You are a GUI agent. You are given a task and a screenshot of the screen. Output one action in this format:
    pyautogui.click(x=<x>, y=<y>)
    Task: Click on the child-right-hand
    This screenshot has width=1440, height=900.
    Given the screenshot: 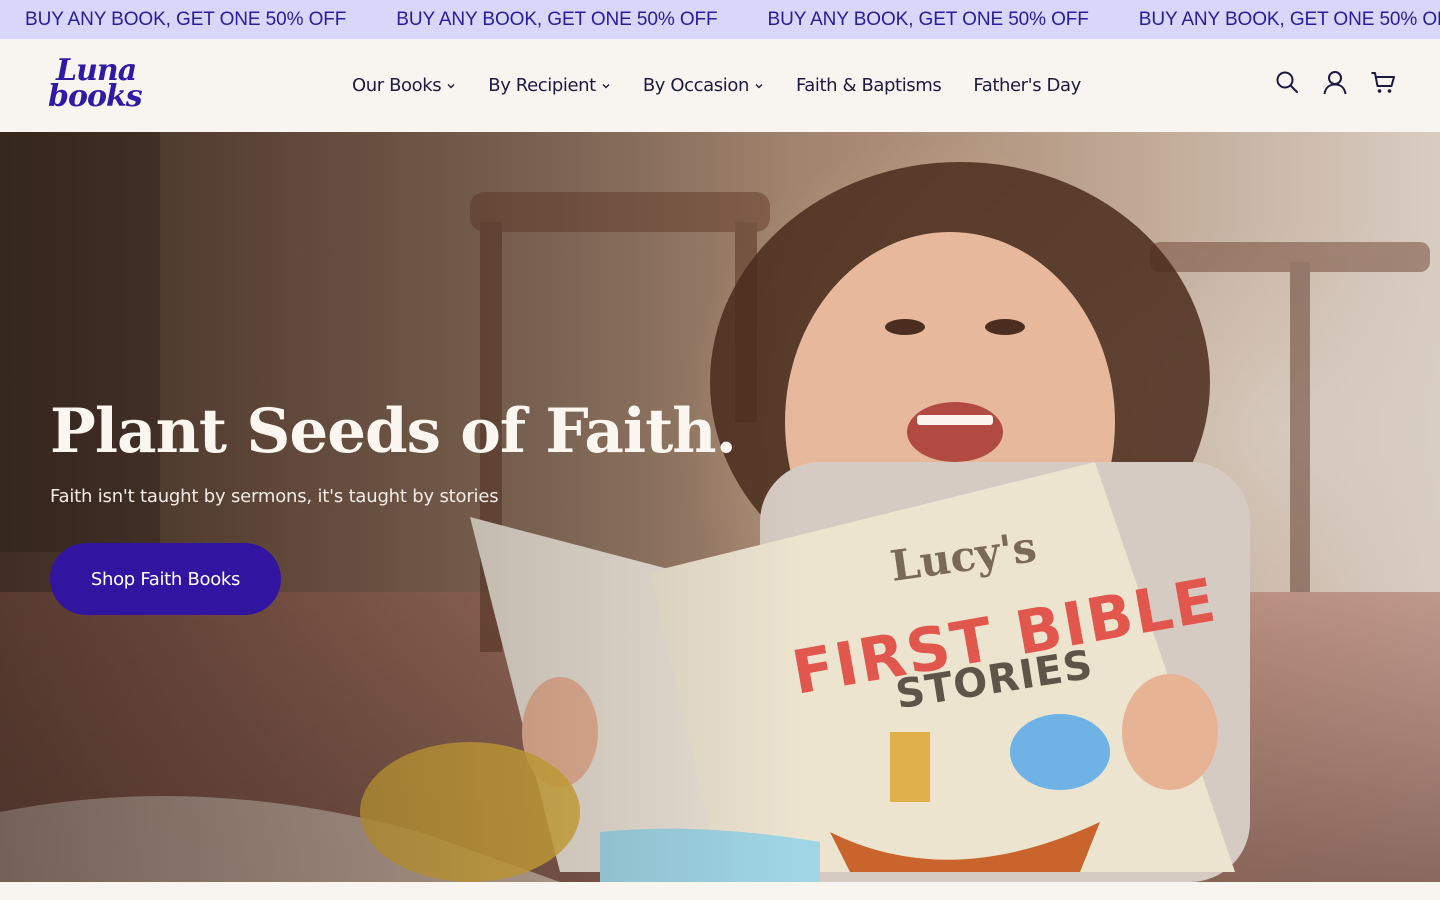 What is the action you would take?
    pyautogui.click(x=1170, y=732)
    